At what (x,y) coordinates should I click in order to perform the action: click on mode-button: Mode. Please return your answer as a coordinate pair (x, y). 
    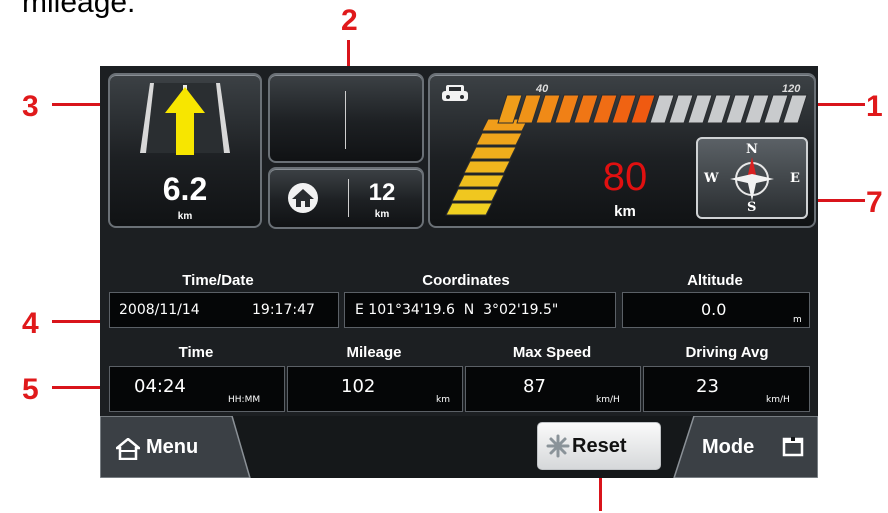
    Looking at the image, I should click on (748, 447).